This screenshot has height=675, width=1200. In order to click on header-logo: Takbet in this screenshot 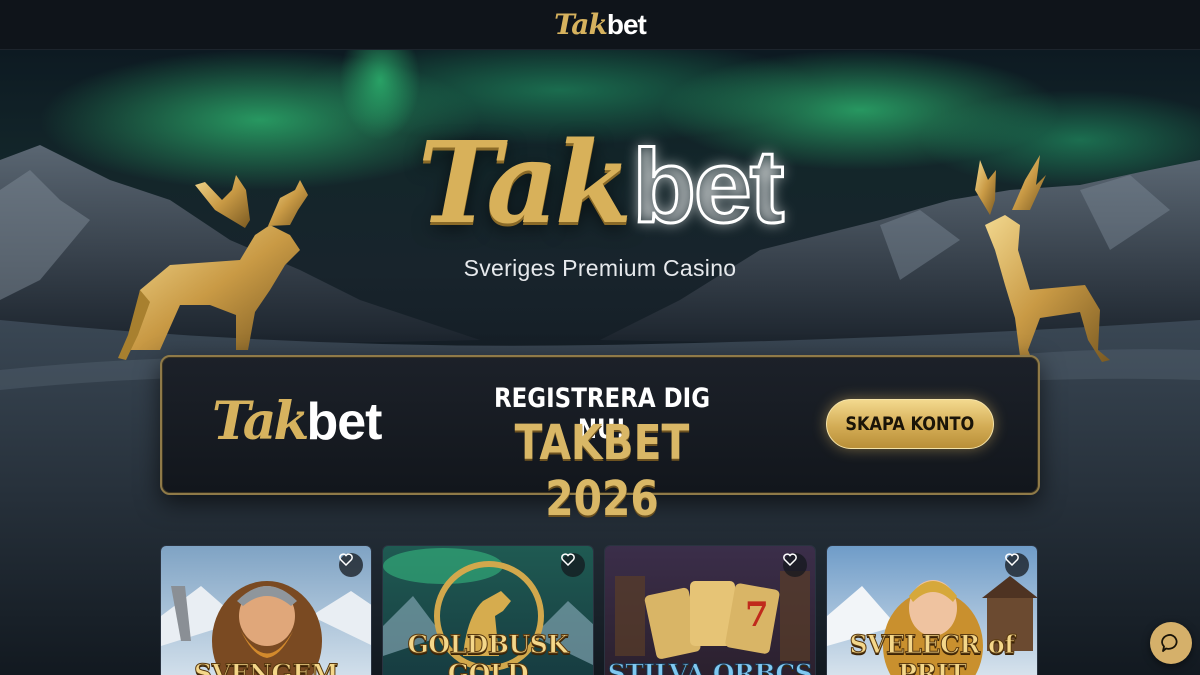, I will do `click(600, 24)`.